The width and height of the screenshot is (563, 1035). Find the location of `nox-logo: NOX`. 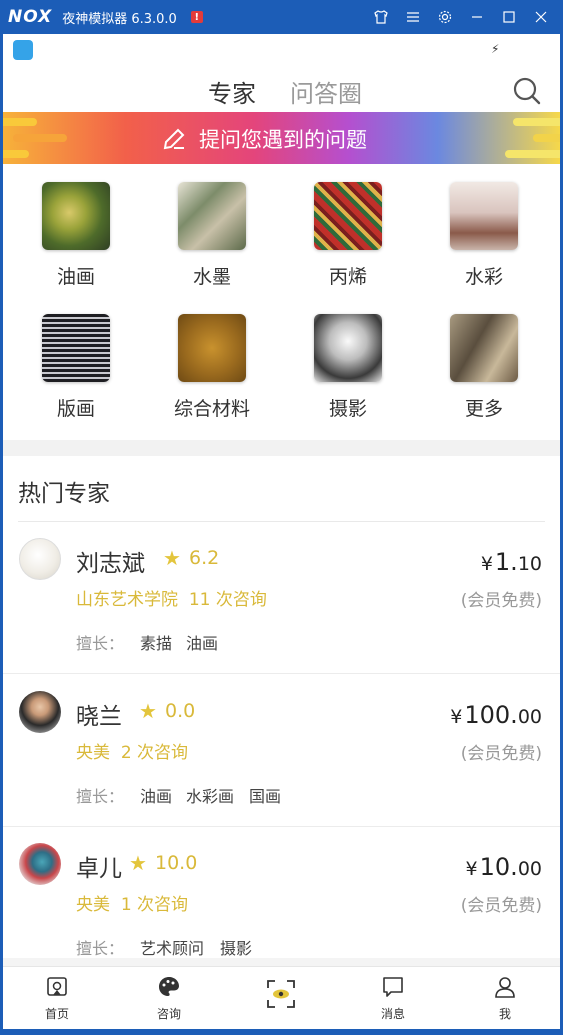

nox-logo: NOX is located at coordinates (30, 17).